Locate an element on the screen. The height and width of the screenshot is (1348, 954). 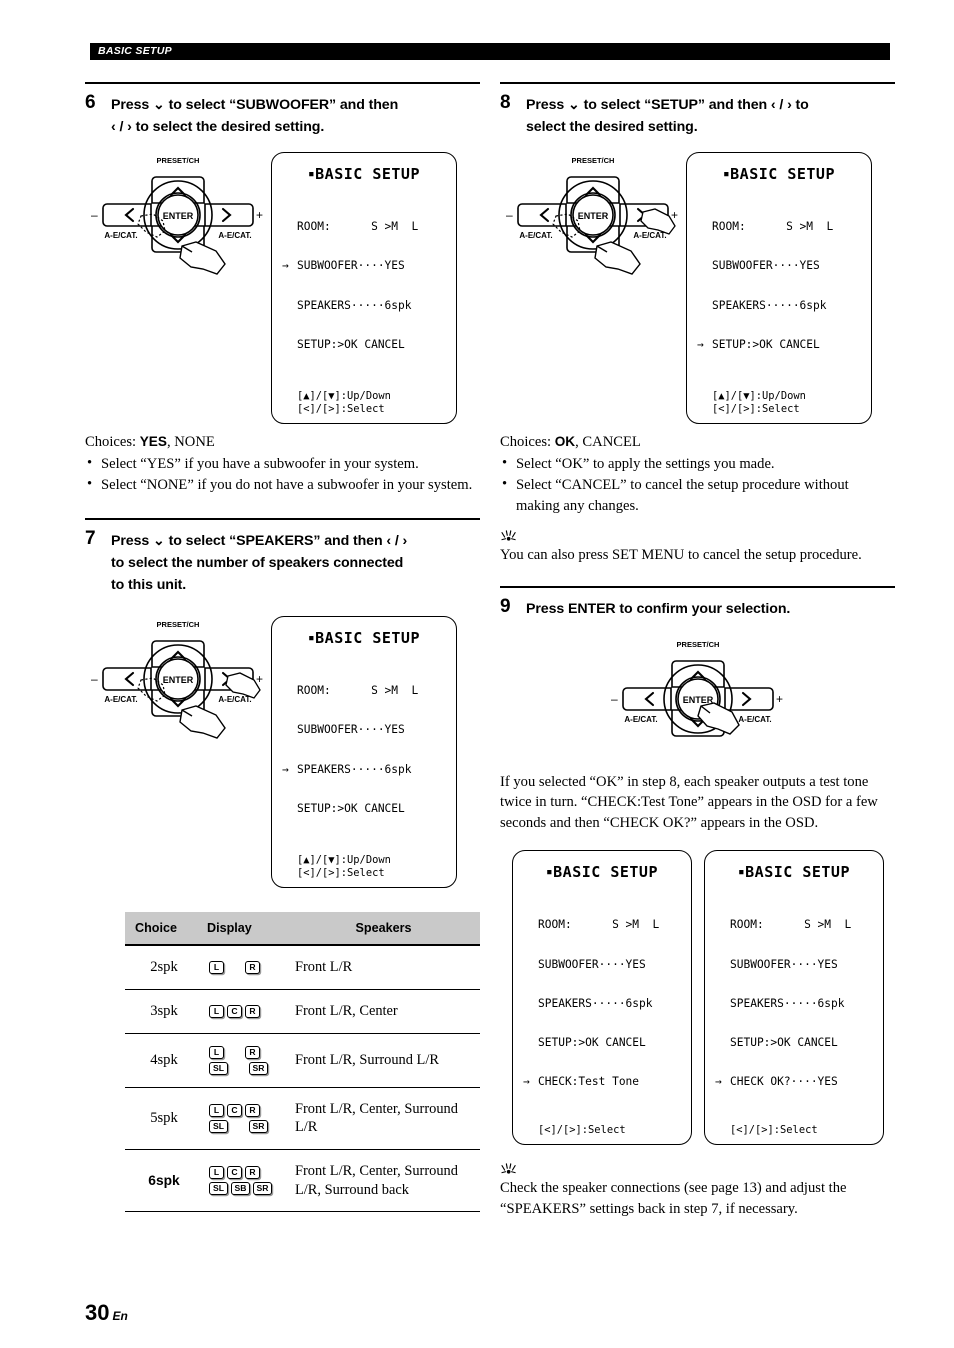
cell-speakers: Front L/R, Center, Surround L/R is located at coordinates (383, 1119).